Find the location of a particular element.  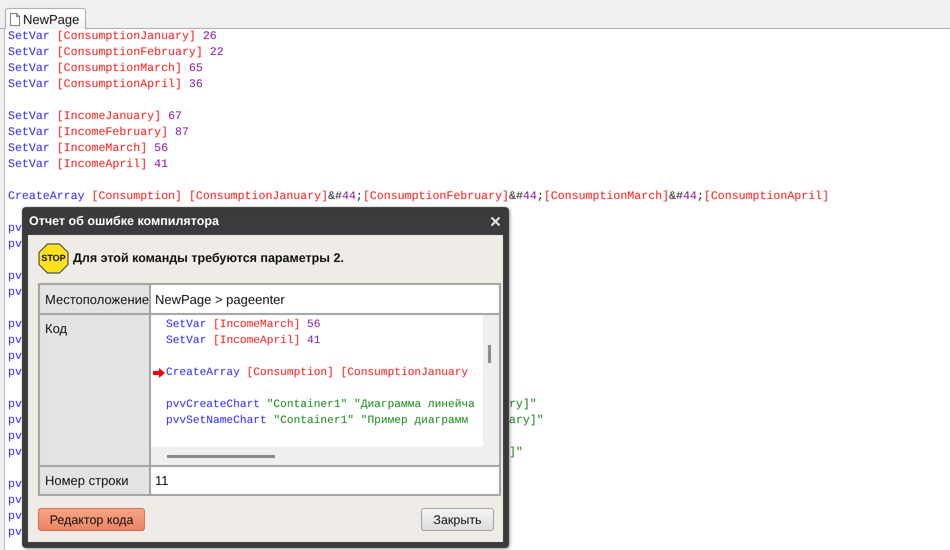

page-tab: NewPage is located at coordinates (45, 19).